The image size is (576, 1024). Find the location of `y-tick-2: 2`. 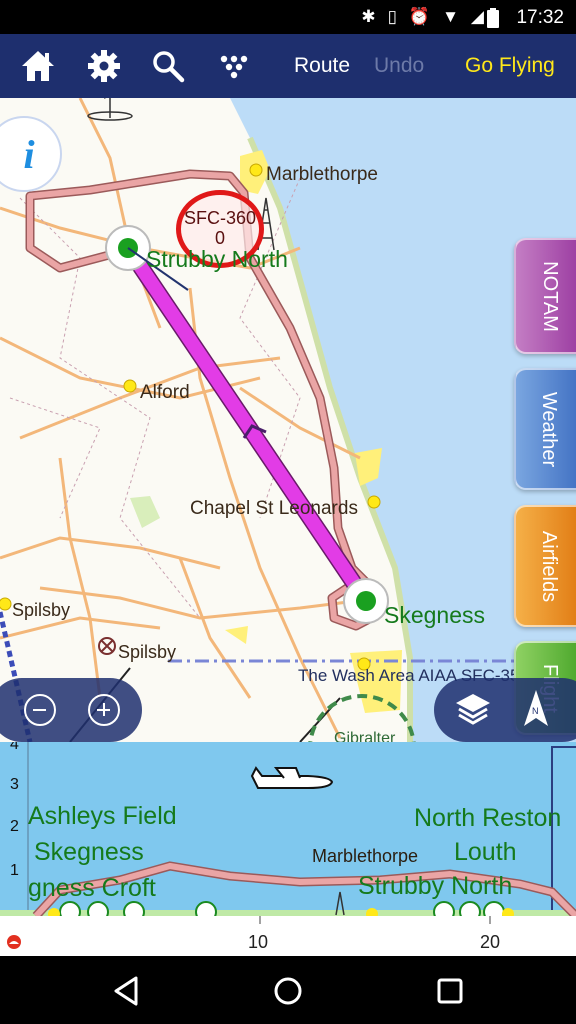

y-tick-2: 2 is located at coordinates (14, 826).